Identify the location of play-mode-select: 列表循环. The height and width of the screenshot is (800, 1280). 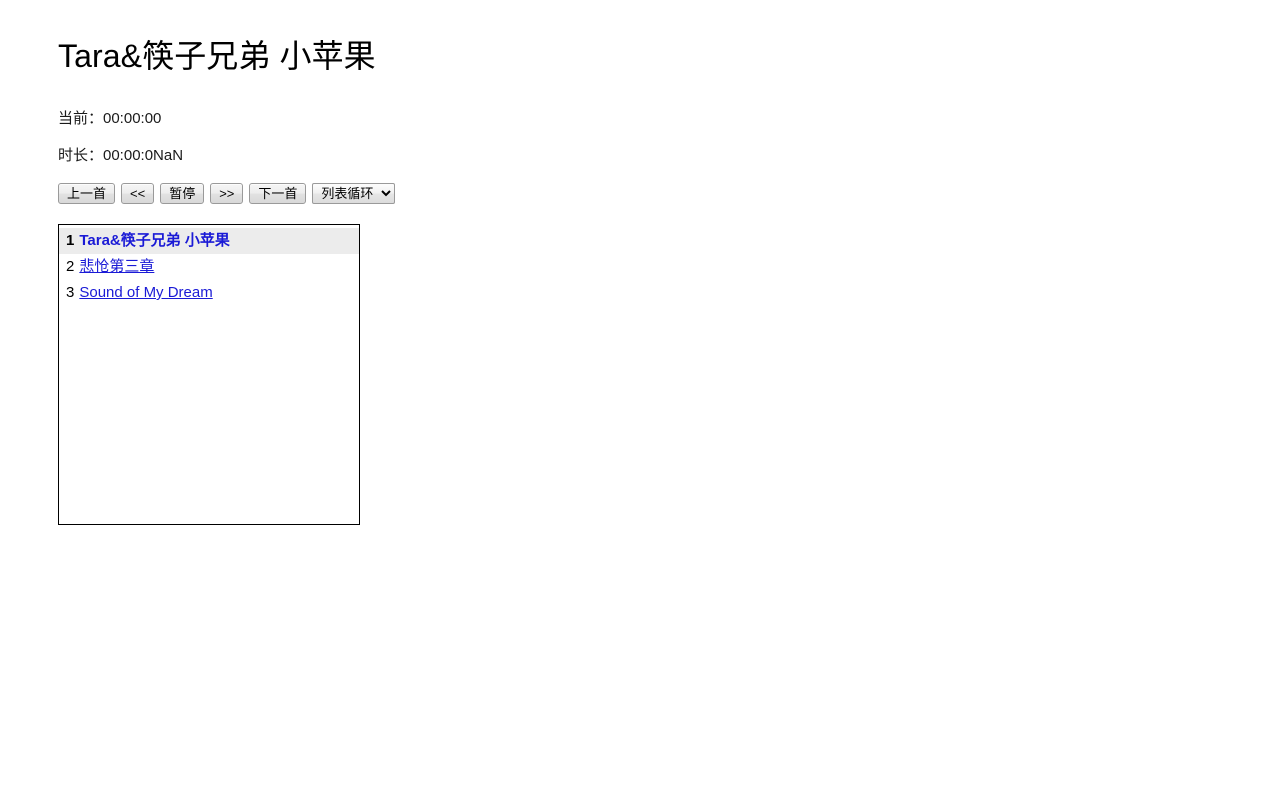
(354, 193).